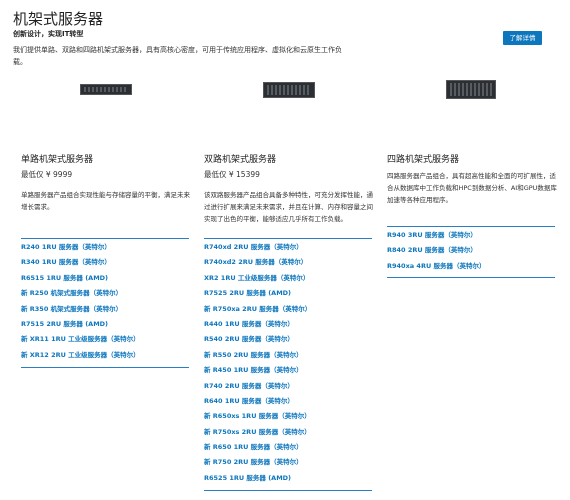 The width and height of the screenshot is (570, 500). I want to click on learn-more-button: 了解详情, so click(522, 38).